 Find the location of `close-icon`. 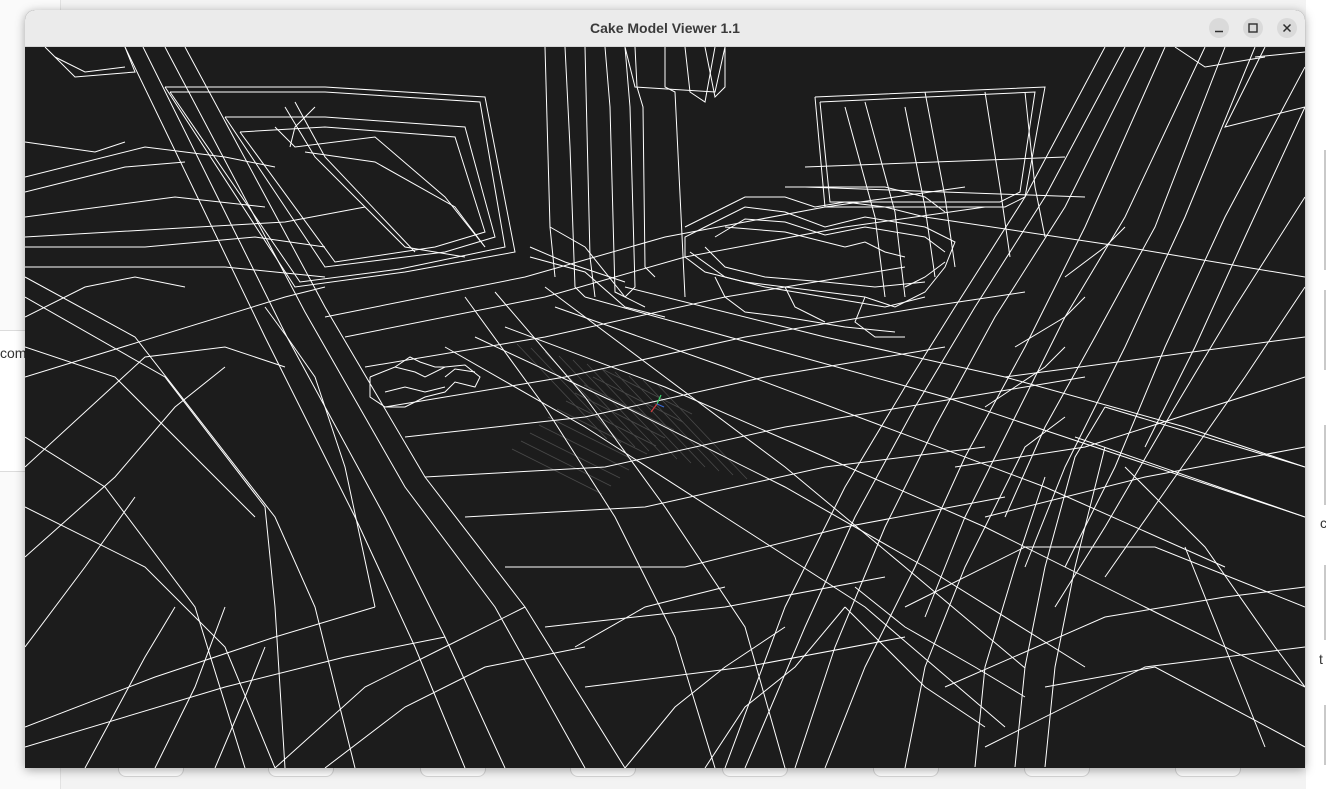

close-icon is located at coordinates (1287, 28).